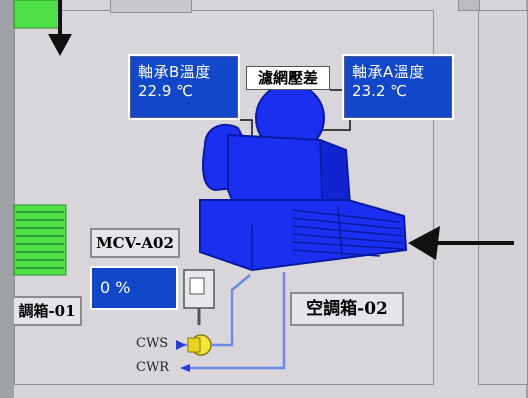  I want to click on cws-label: CWS, so click(152, 343).